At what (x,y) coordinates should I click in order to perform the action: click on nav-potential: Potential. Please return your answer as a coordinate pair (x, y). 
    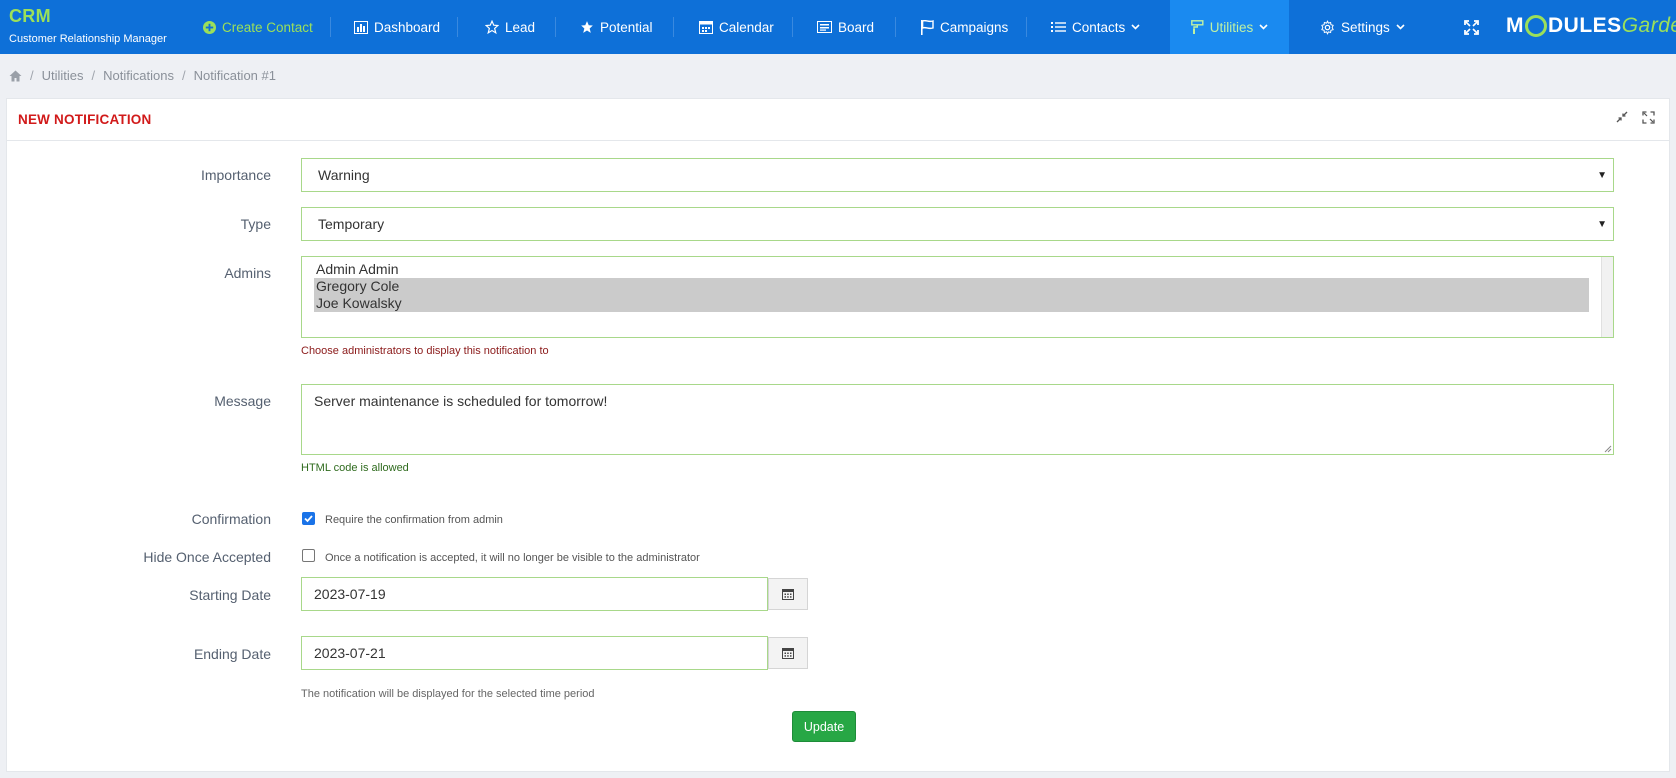
    Looking at the image, I should click on (616, 27).